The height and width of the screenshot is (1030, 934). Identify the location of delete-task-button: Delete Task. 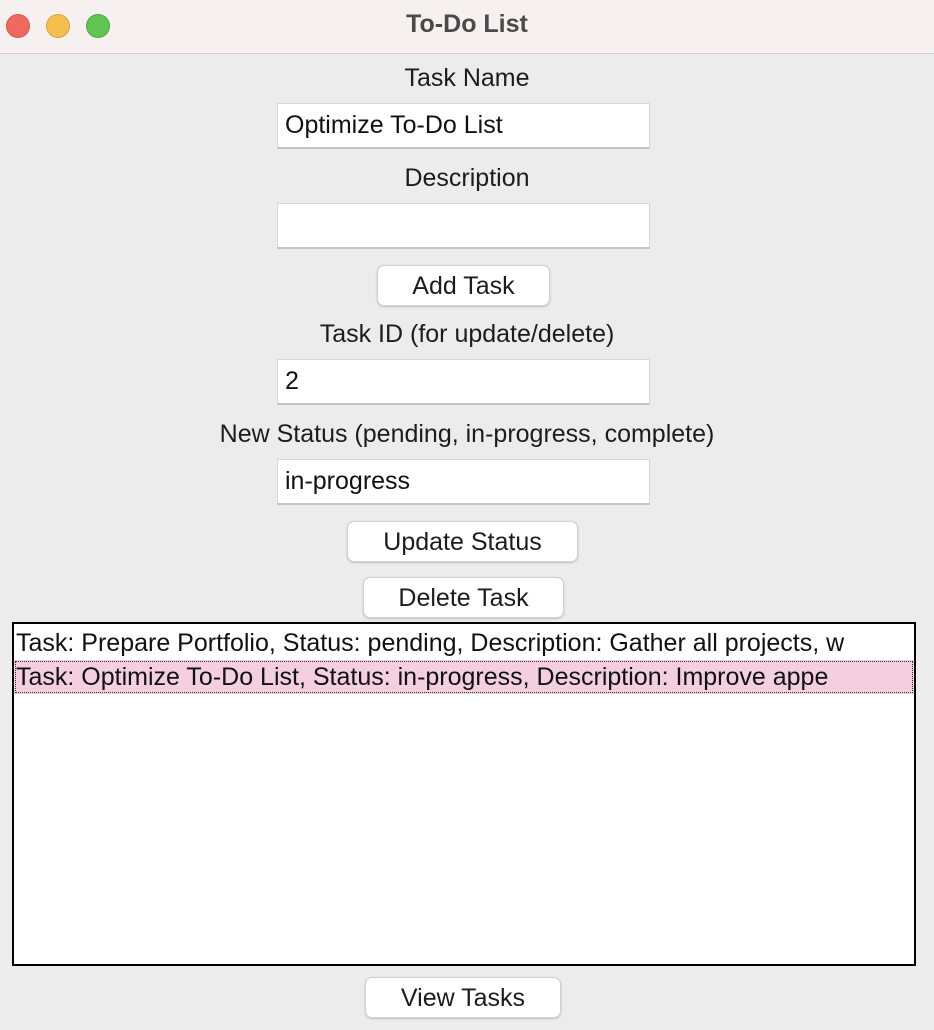
(463, 597).